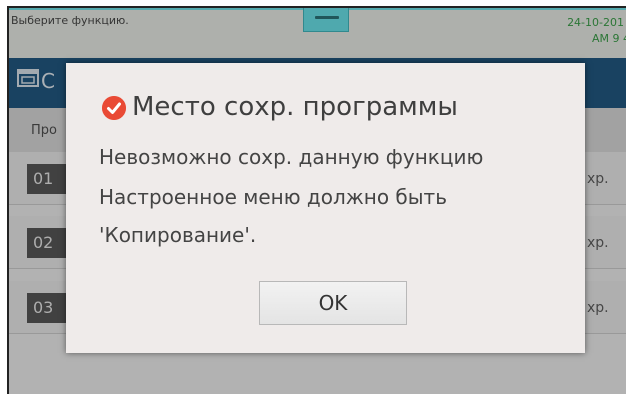  Describe the element at coordinates (295, 107) in the screenshot. I see `dialog-title: Место сохр. программы` at that location.